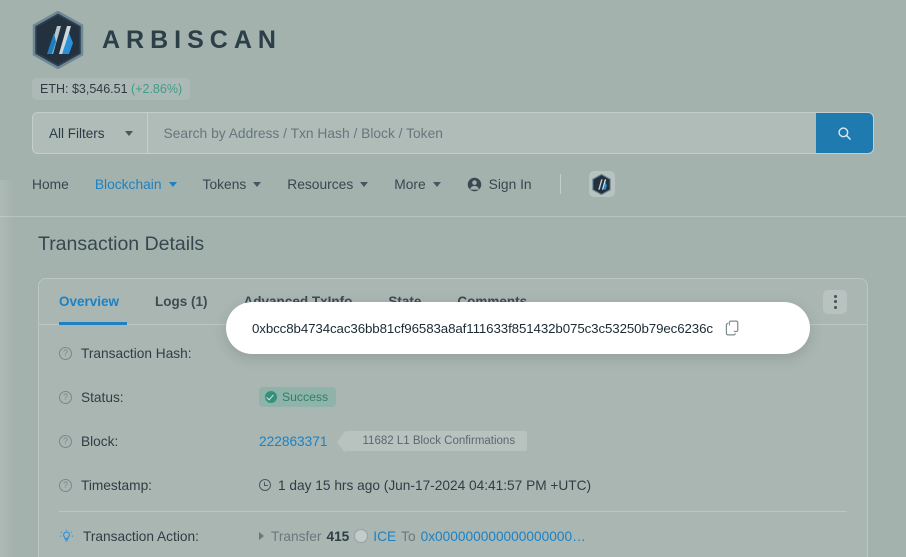  Describe the element at coordinates (338, 536) in the screenshot. I see `action-amount: 415` at that location.